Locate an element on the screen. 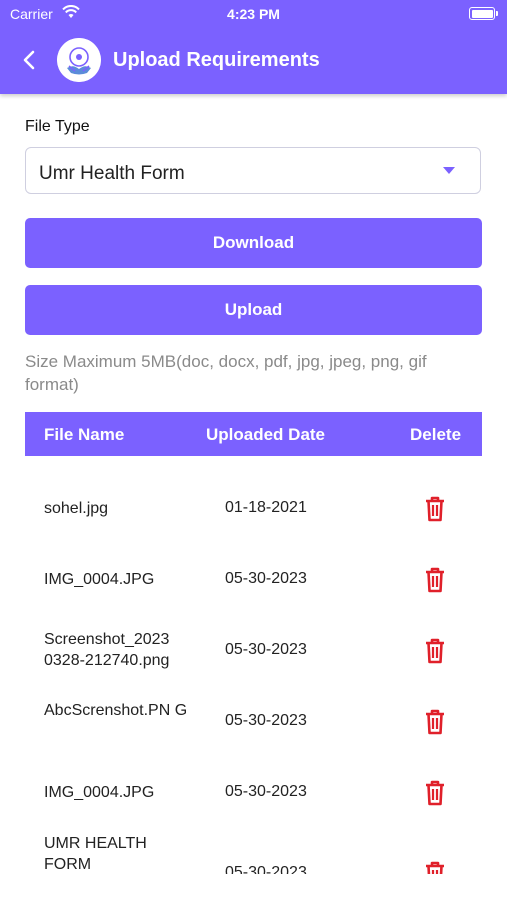 This screenshot has height=900, width=507. caret-down-icon is located at coordinates (449, 170).